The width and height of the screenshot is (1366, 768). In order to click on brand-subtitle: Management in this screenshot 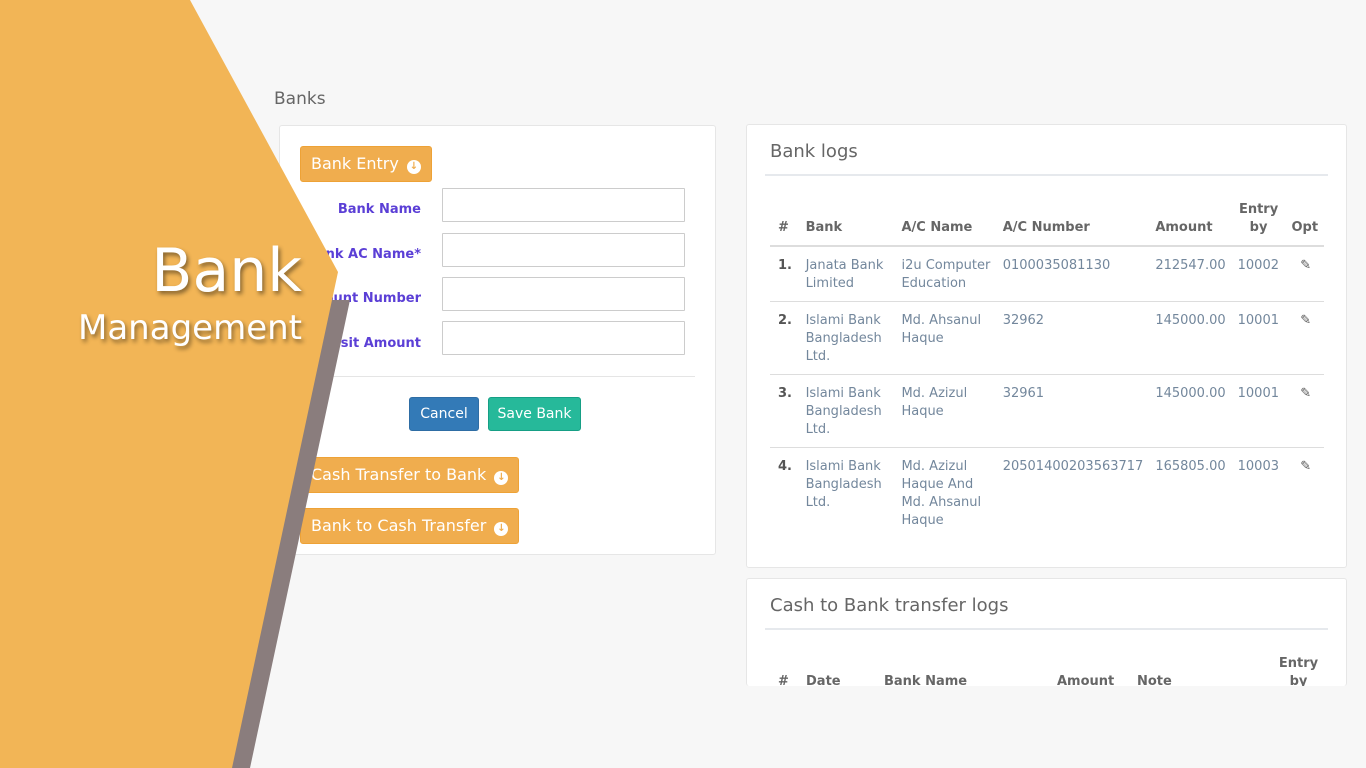, I will do `click(190, 328)`.